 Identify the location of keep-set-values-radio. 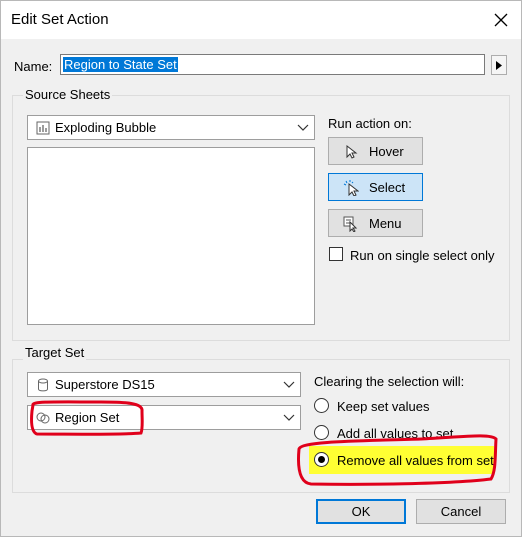
(321, 405).